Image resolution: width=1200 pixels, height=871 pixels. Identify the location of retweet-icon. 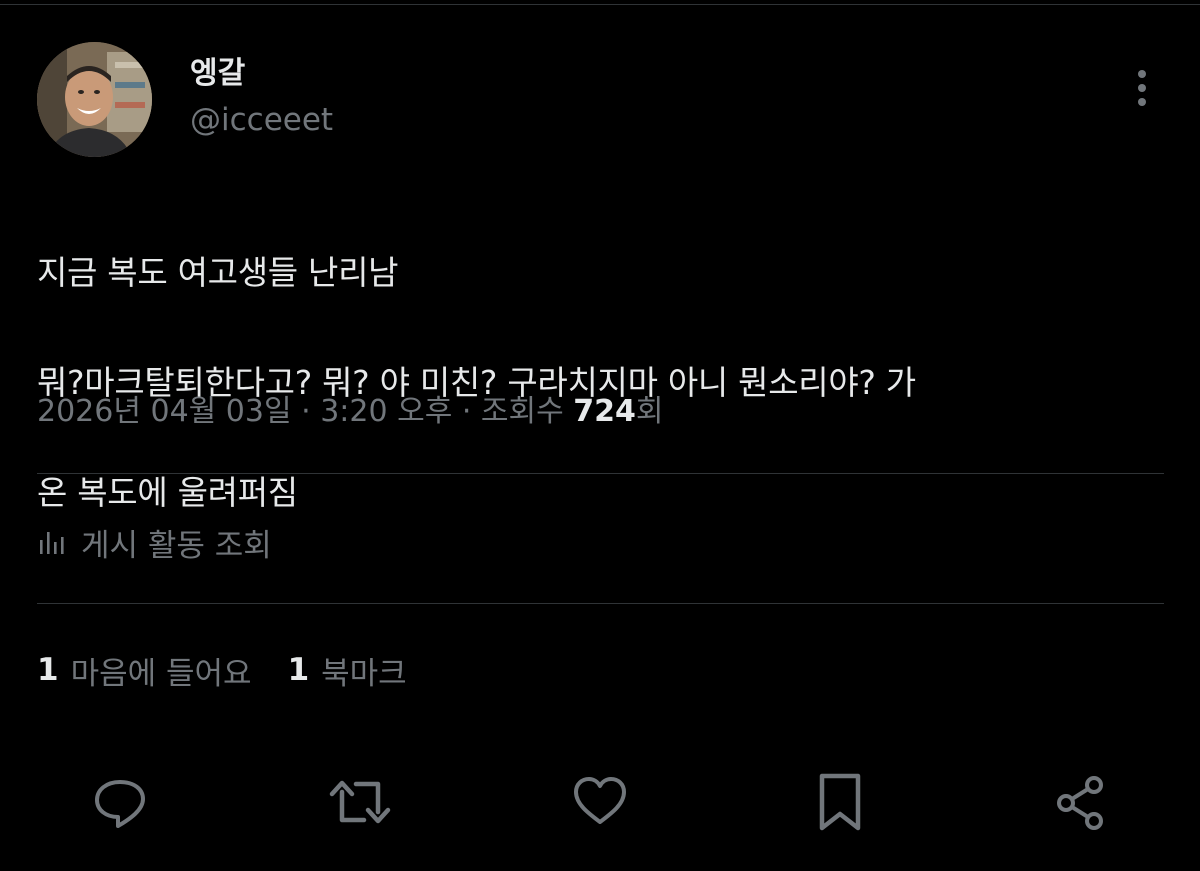
(360, 802).